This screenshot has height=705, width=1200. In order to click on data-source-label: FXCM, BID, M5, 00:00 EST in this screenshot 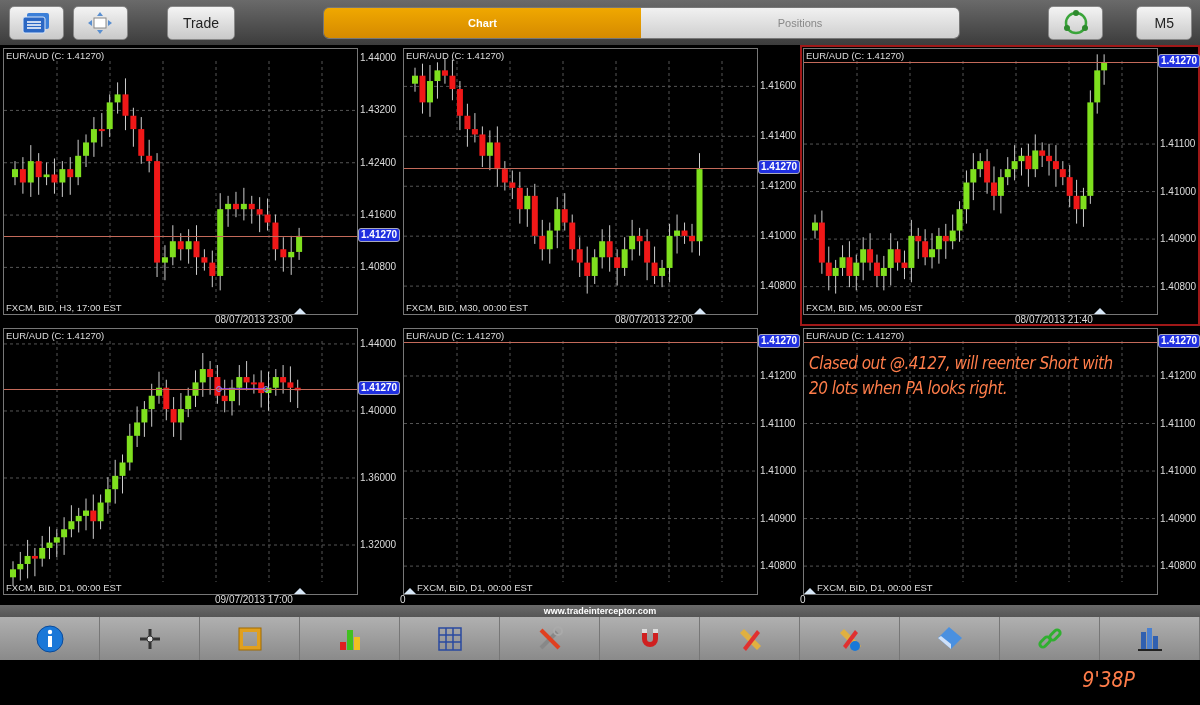, I will do `click(864, 307)`.